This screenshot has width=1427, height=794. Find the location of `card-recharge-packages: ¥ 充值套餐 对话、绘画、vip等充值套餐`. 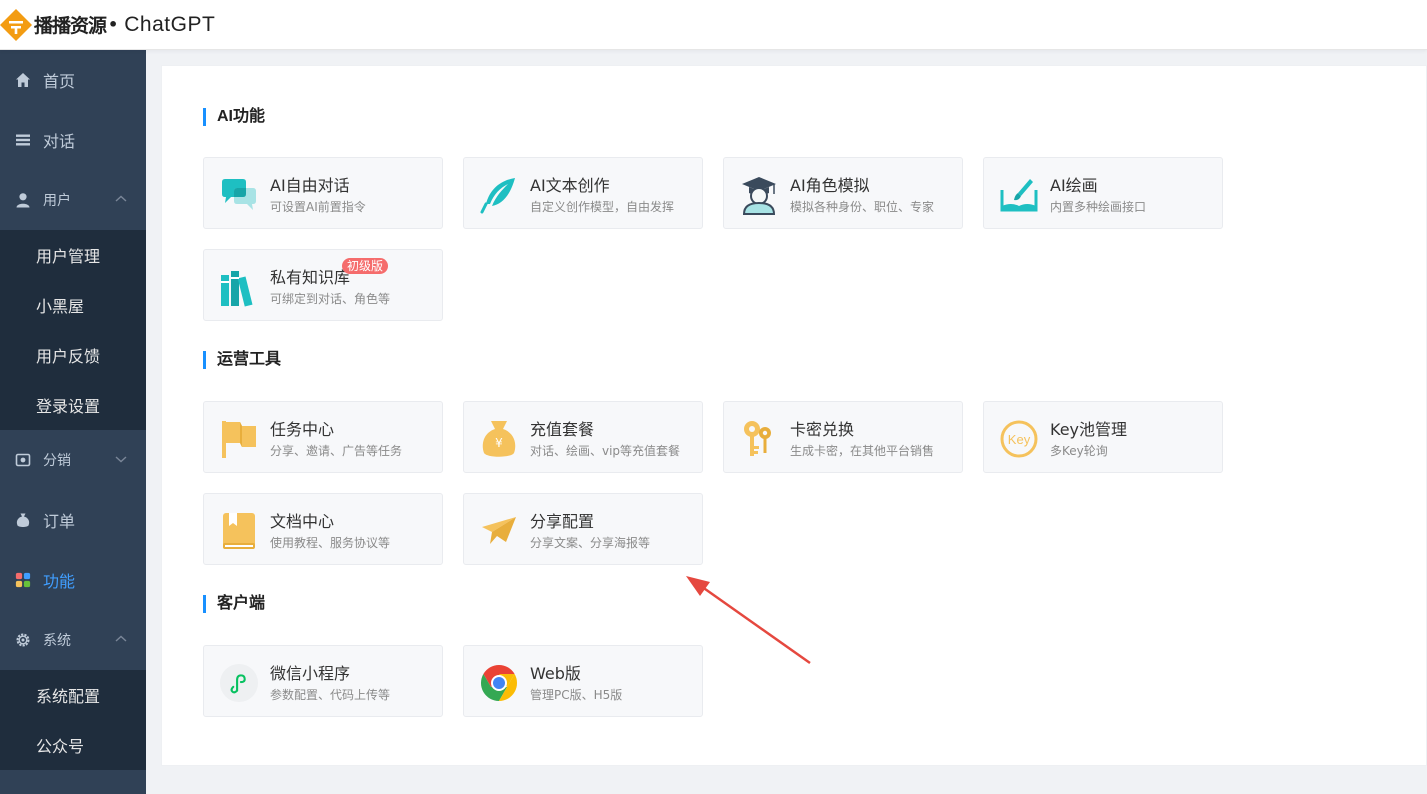

card-recharge-packages: ¥ 充值套餐 对话、绘画、vip等充值套餐 is located at coordinates (583, 437).